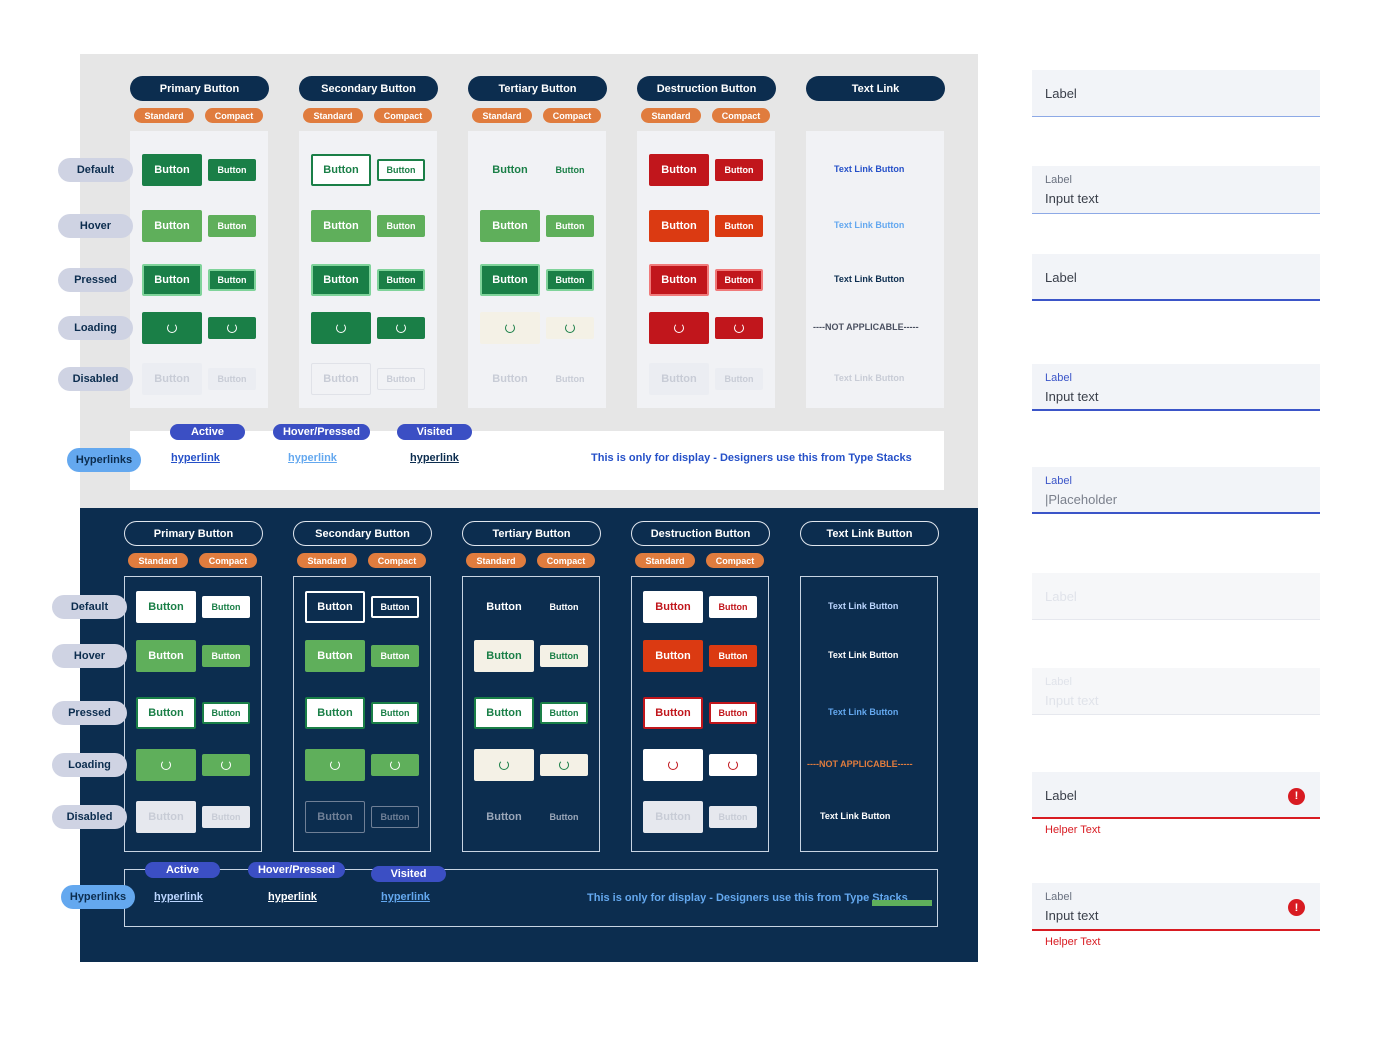 Image resolution: width=1400 pixels, height=1050 pixels. I want to click on light-tertiary-hover-compact-button: Button, so click(570, 226).